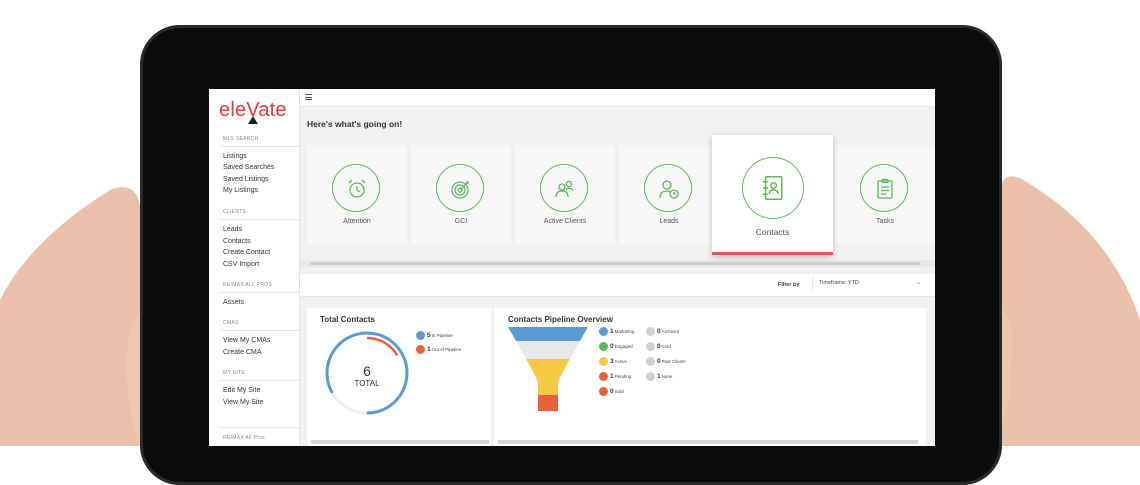 The image size is (1140, 485). What do you see at coordinates (659, 376) in the screenshot?
I see `stage-none: 1None` at bounding box center [659, 376].